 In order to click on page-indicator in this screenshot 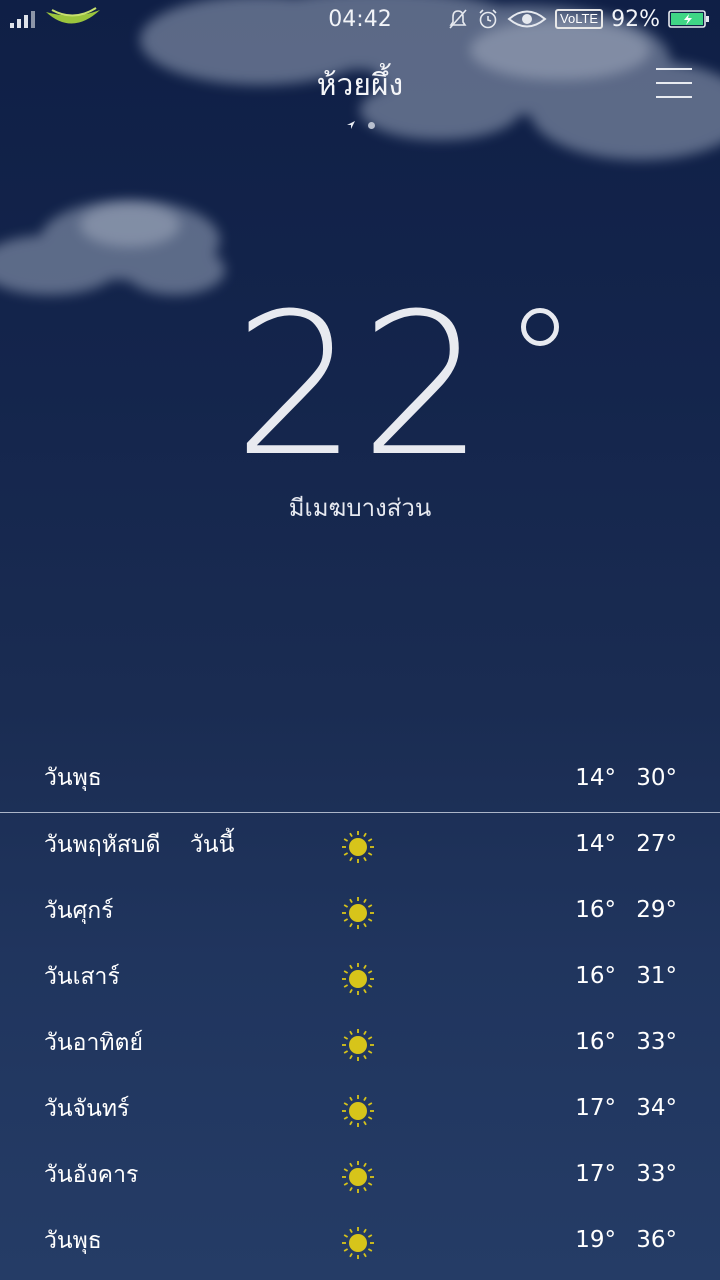, I will do `click(360, 125)`.